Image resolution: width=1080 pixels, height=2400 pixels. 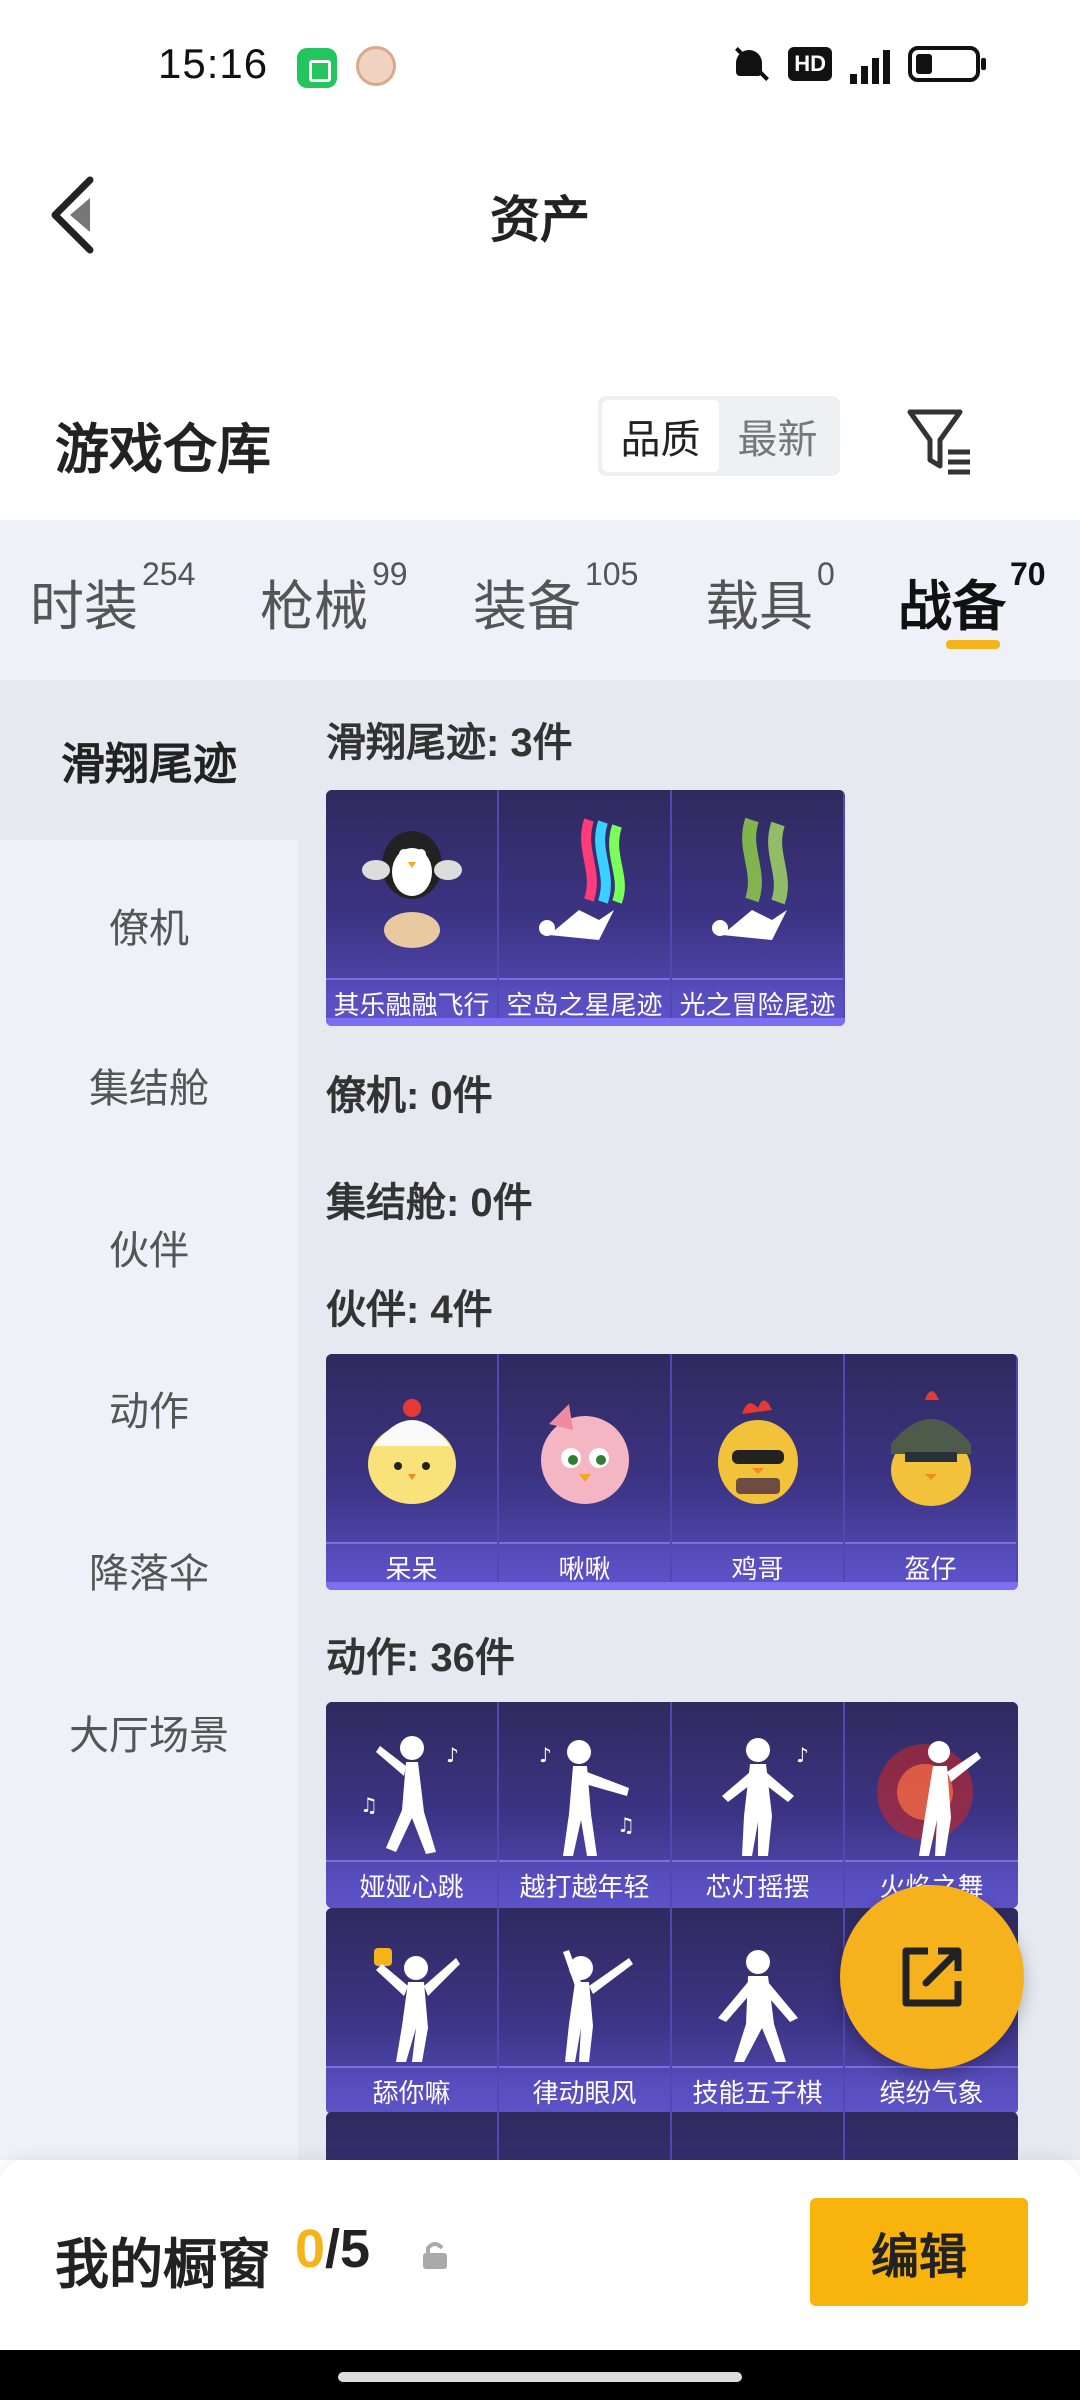 What do you see at coordinates (973, 644) in the screenshot?
I see `active-tab-indicator` at bounding box center [973, 644].